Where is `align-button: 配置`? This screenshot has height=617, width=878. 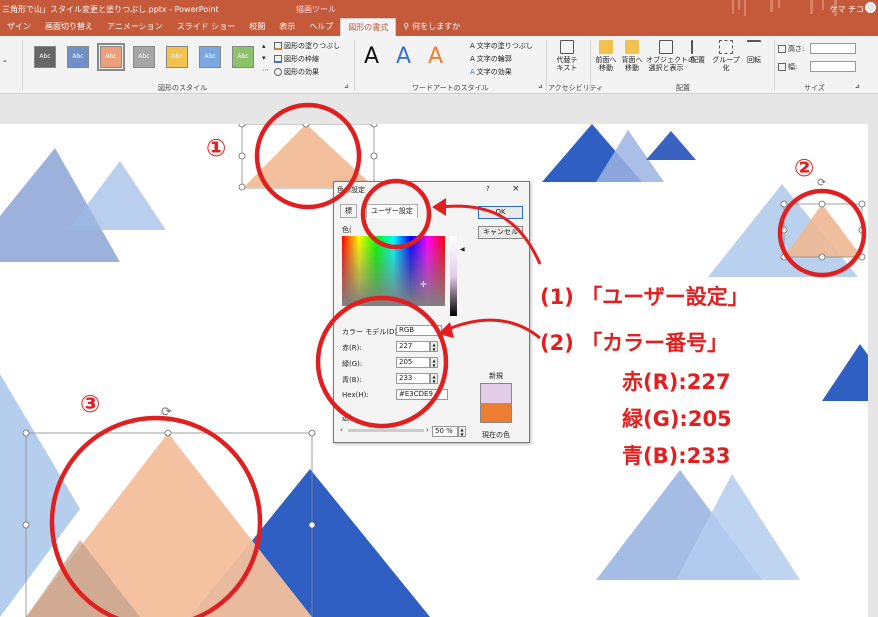 align-button: 配置 is located at coordinates (698, 52).